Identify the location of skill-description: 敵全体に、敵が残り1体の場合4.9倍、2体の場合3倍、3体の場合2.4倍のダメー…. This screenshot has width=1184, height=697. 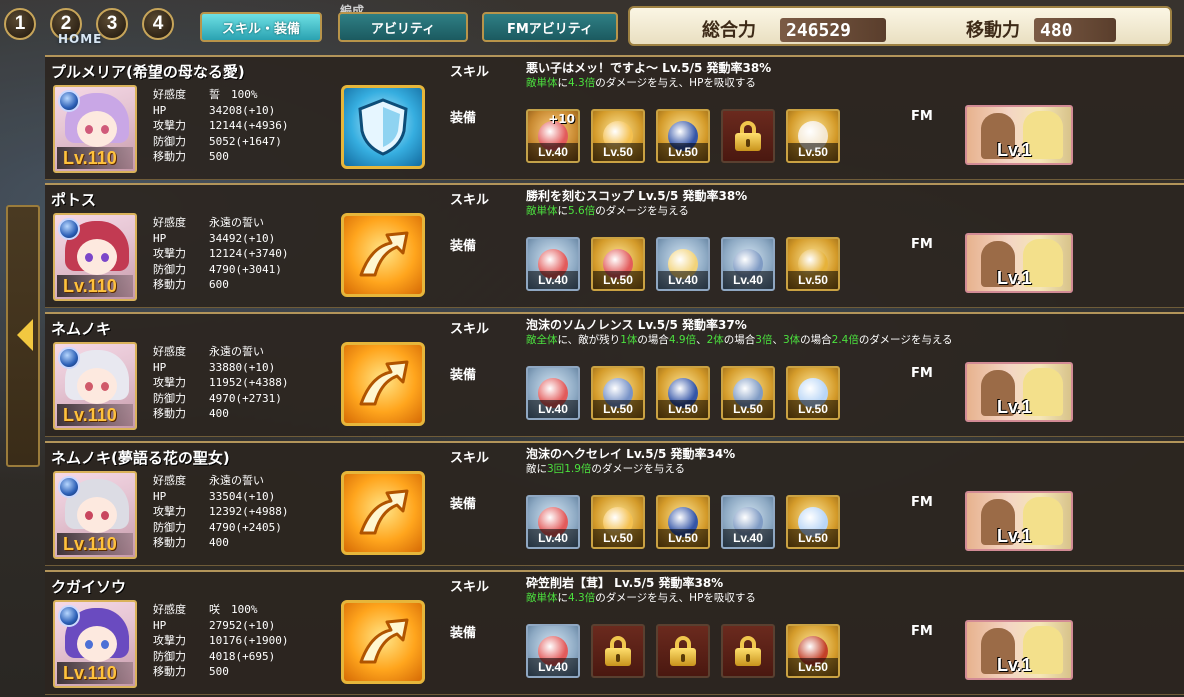
(739, 339).